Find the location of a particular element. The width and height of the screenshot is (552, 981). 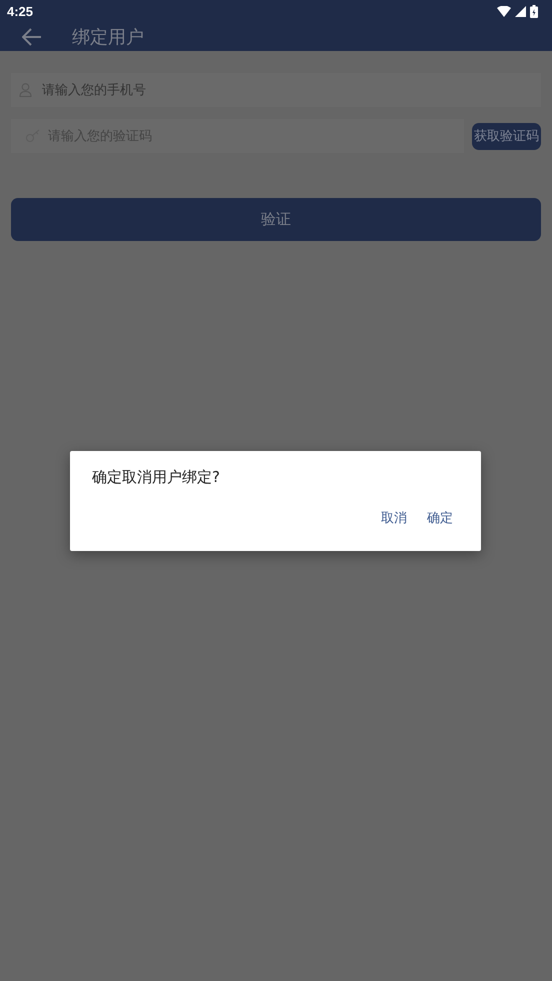

battery-icon is located at coordinates (534, 11).